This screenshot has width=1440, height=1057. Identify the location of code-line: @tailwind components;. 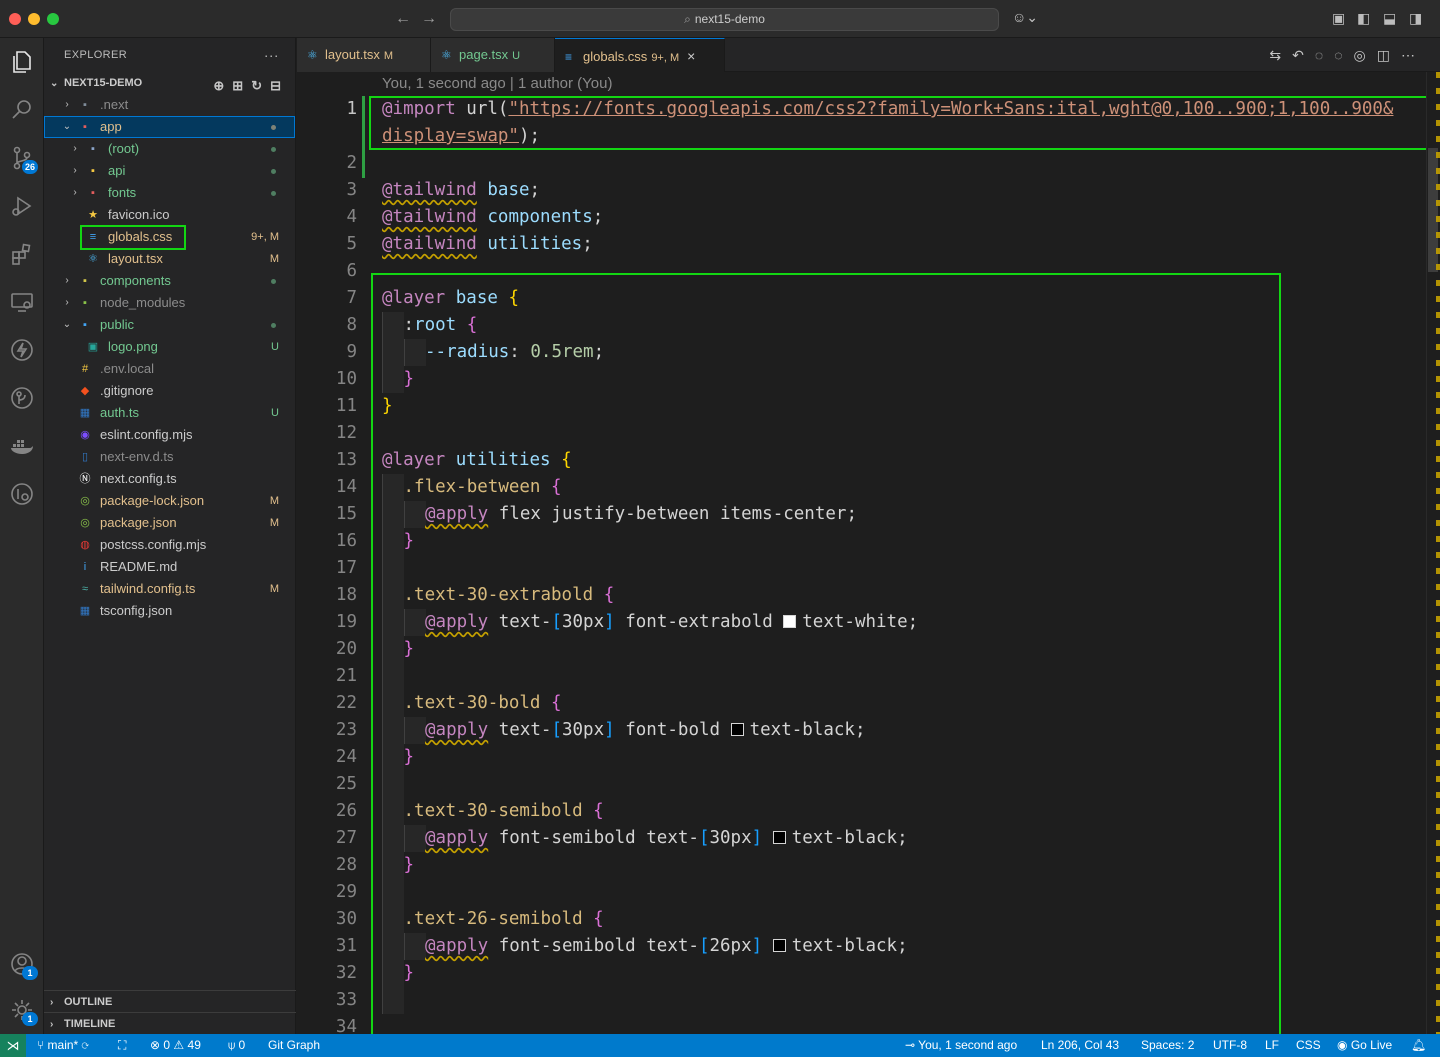
(492, 217).